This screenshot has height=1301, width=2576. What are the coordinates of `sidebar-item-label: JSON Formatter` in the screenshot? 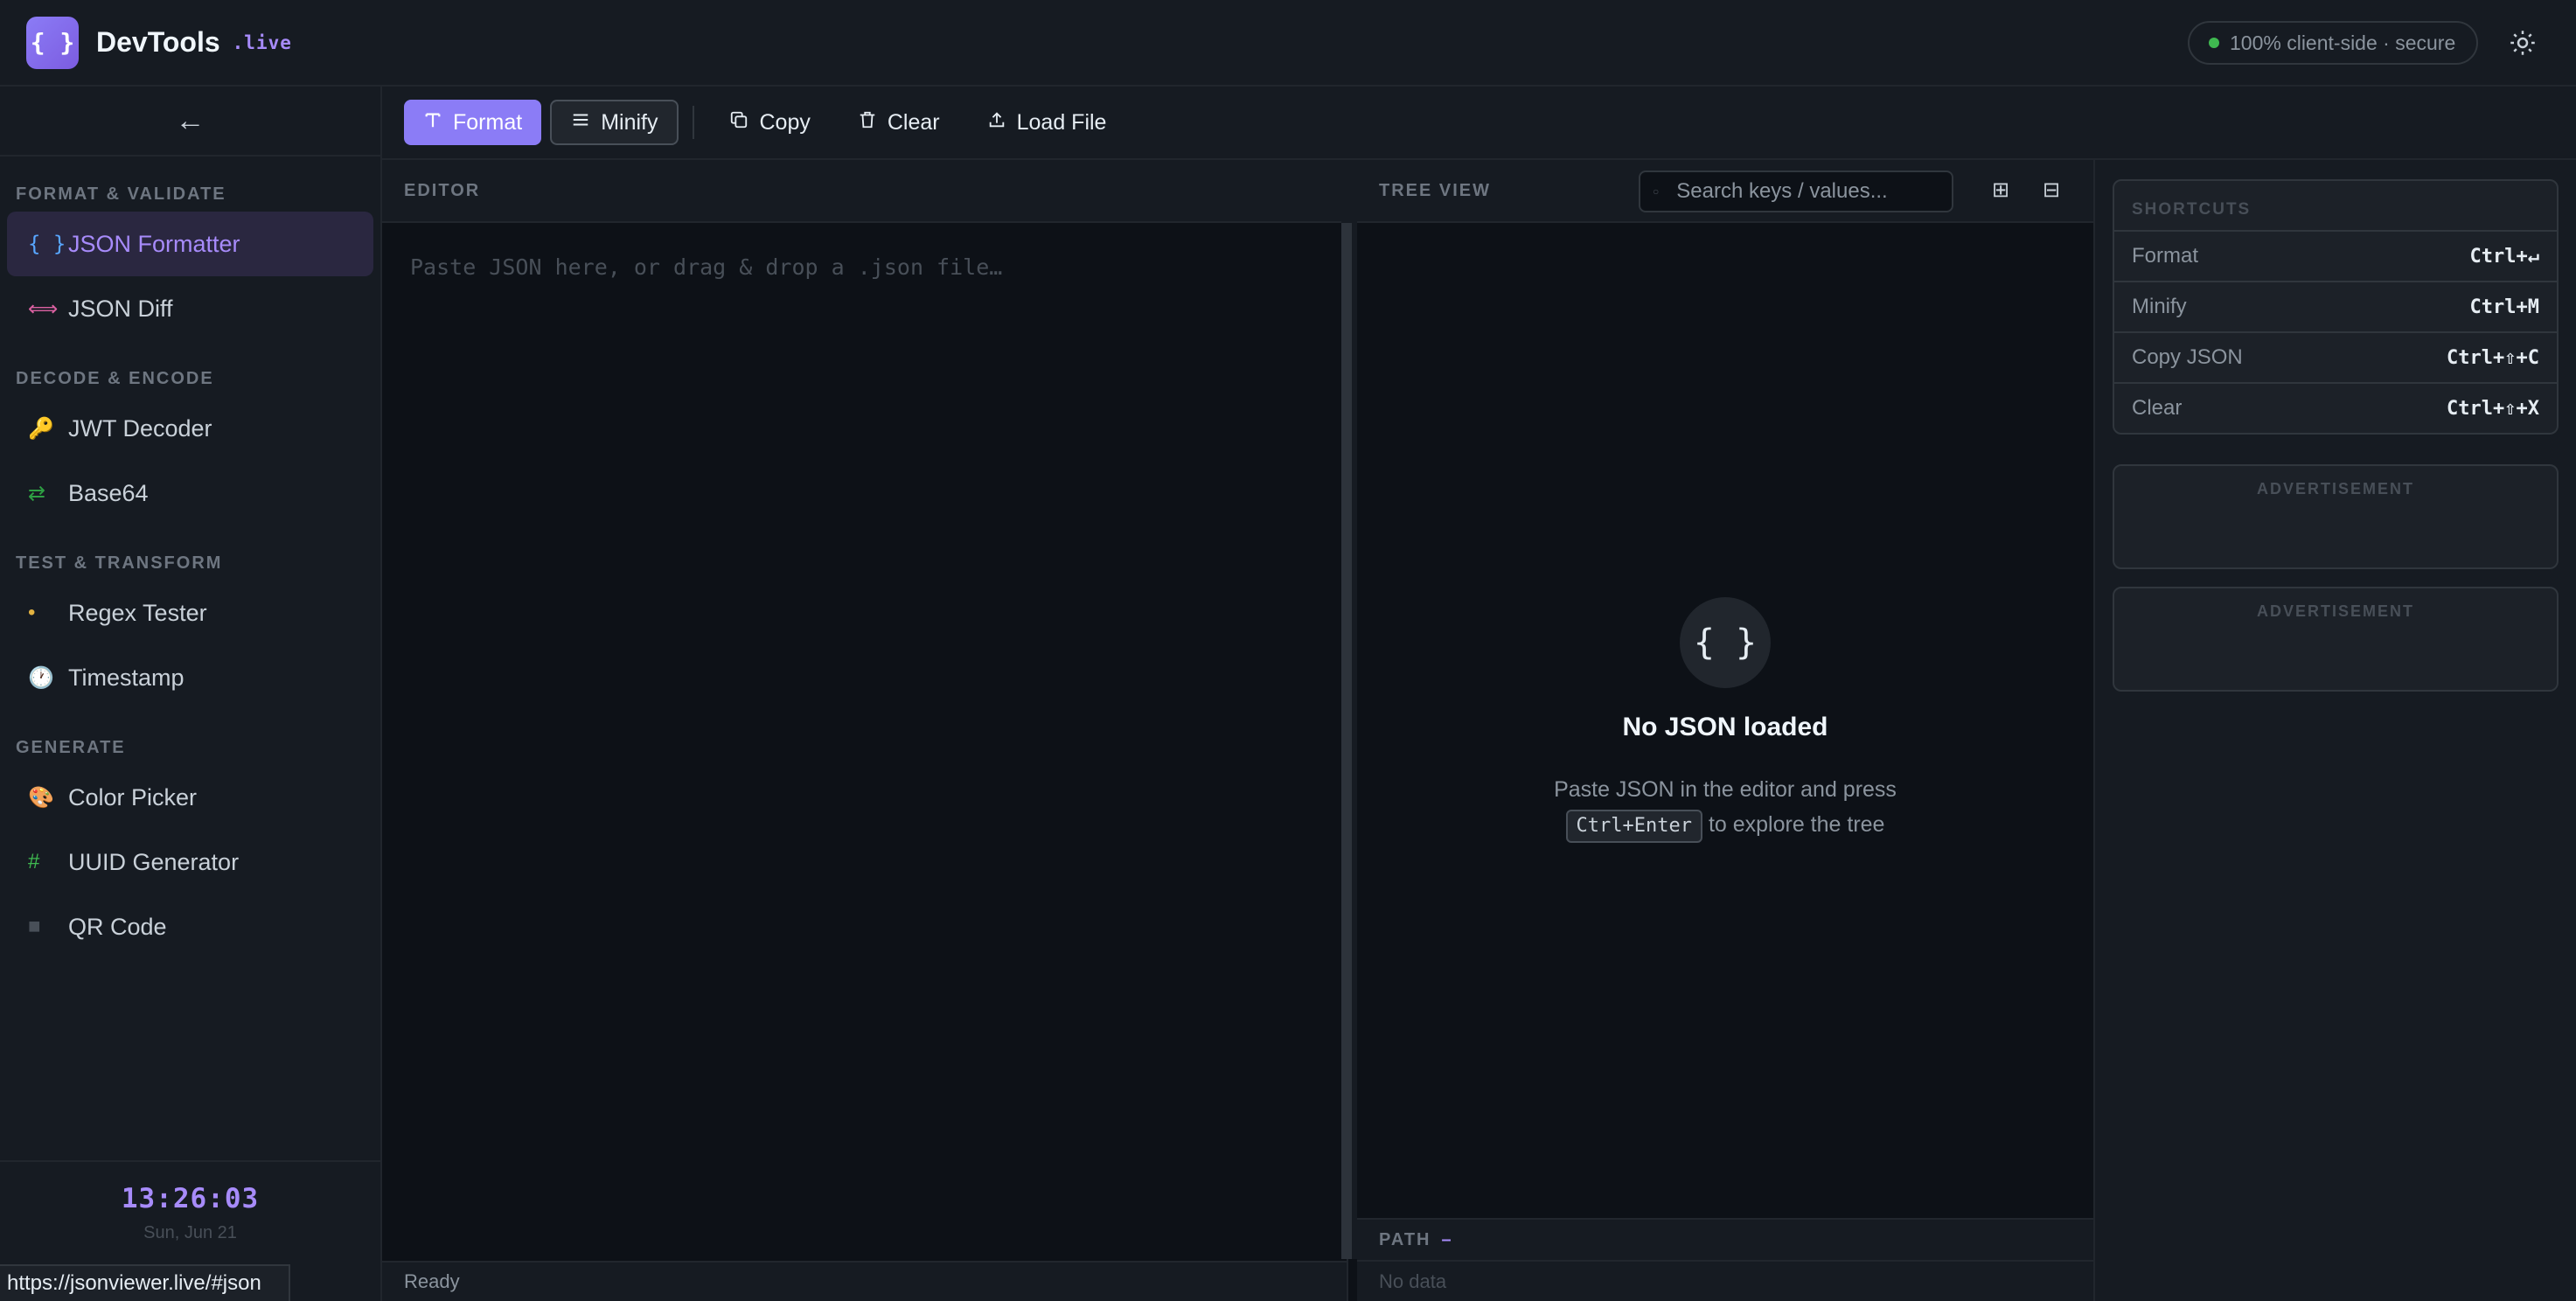 It's located at (154, 243).